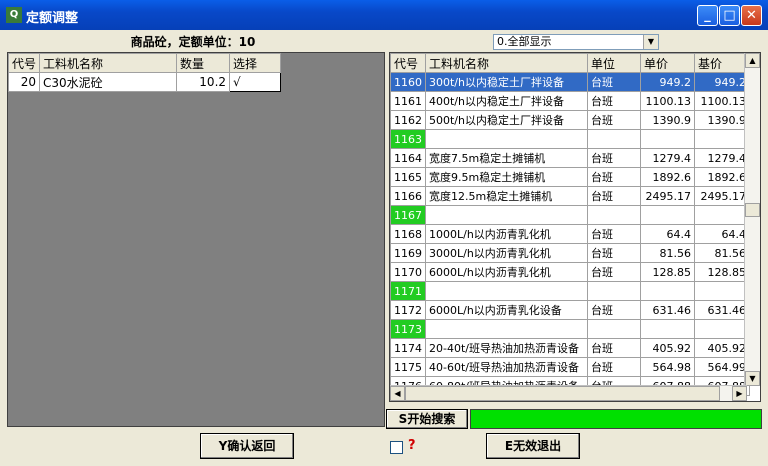  I want to click on left-header: 商品砼，定额单位：10, so click(193, 42).